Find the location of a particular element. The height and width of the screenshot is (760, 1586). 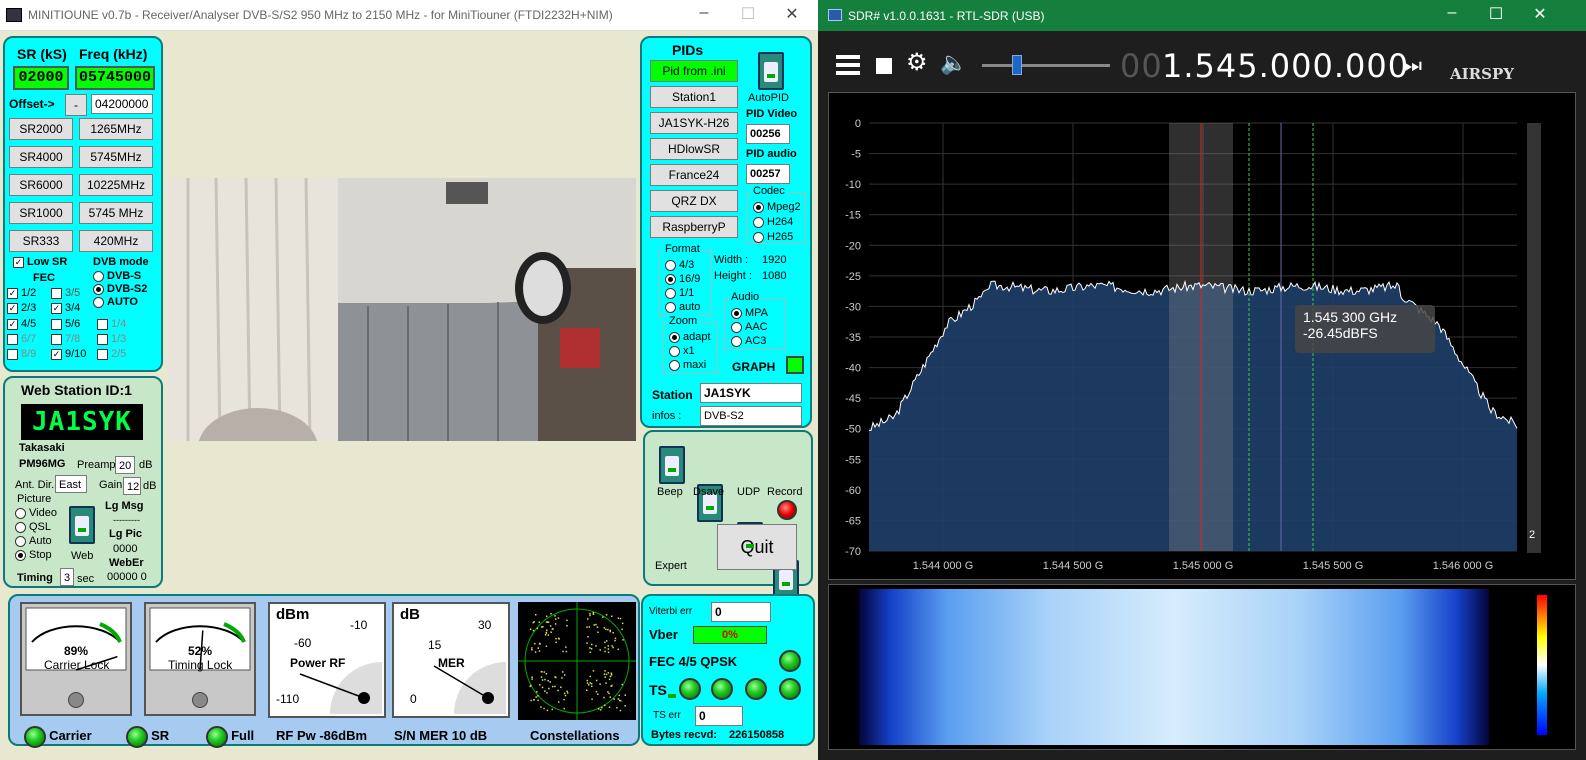

infos-input: DVB-S2 is located at coordinates (751, 416).